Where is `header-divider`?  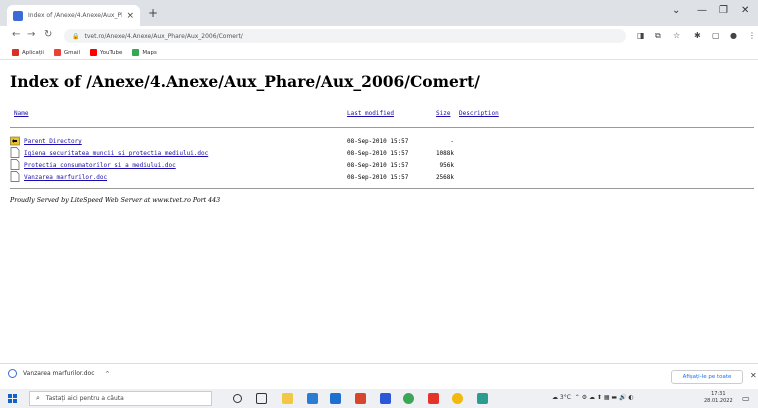 header-divider is located at coordinates (382, 127).